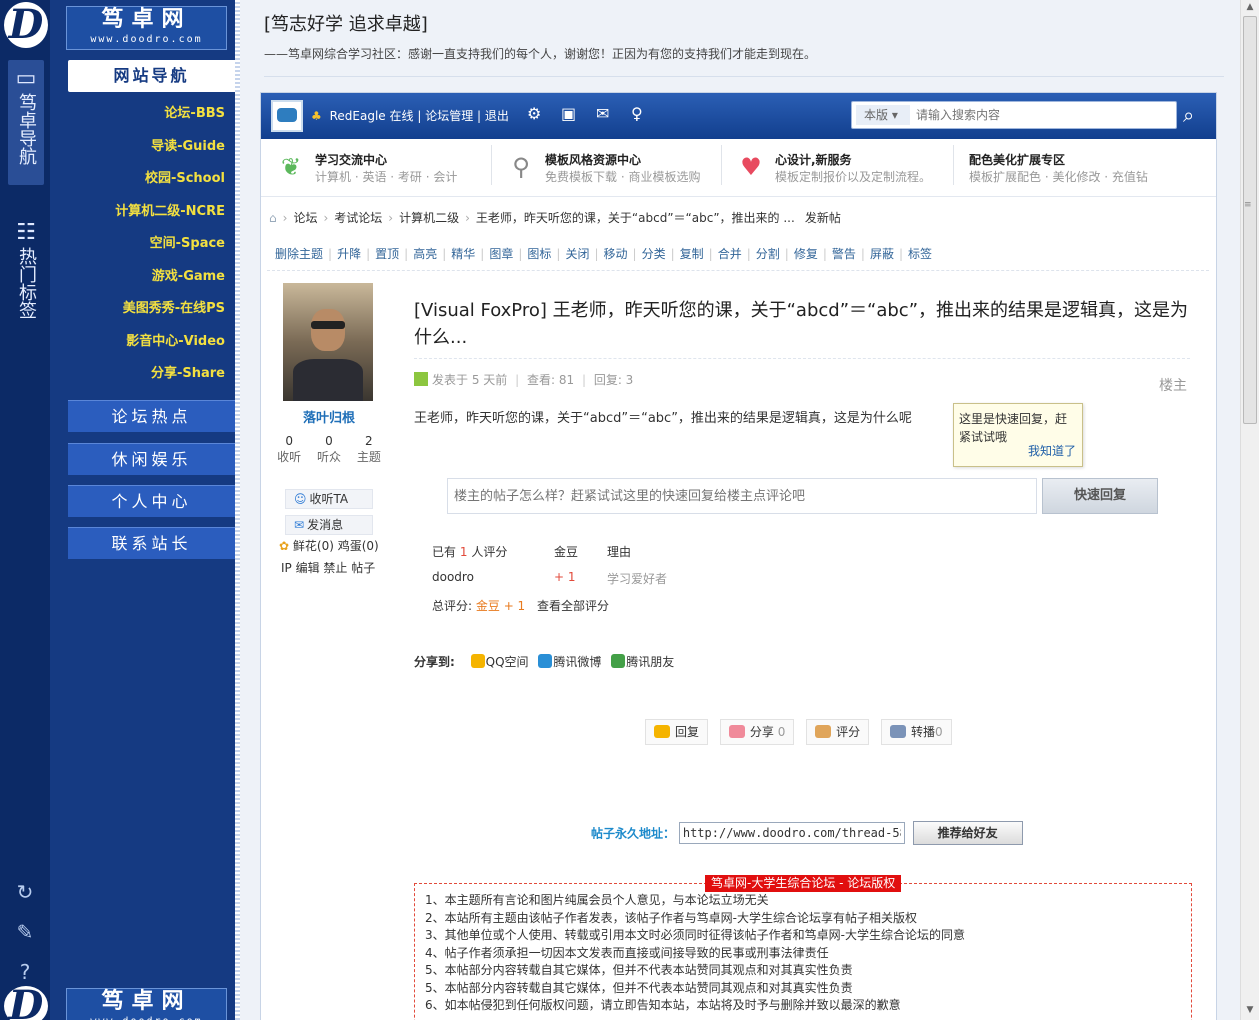  Describe the element at coordinates (1100, 496) in the screenshot. I see `quick-reply-button: 快速回复` at that location.